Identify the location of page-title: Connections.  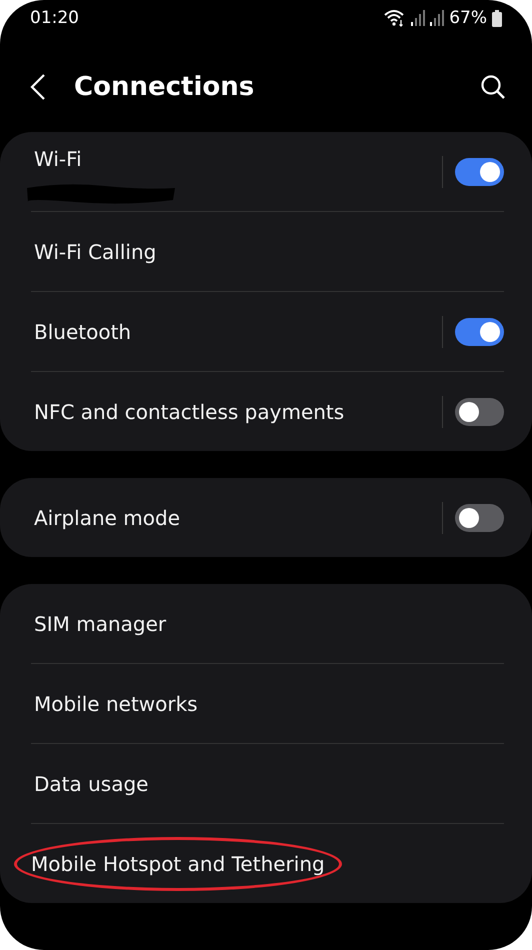
(165, 87).